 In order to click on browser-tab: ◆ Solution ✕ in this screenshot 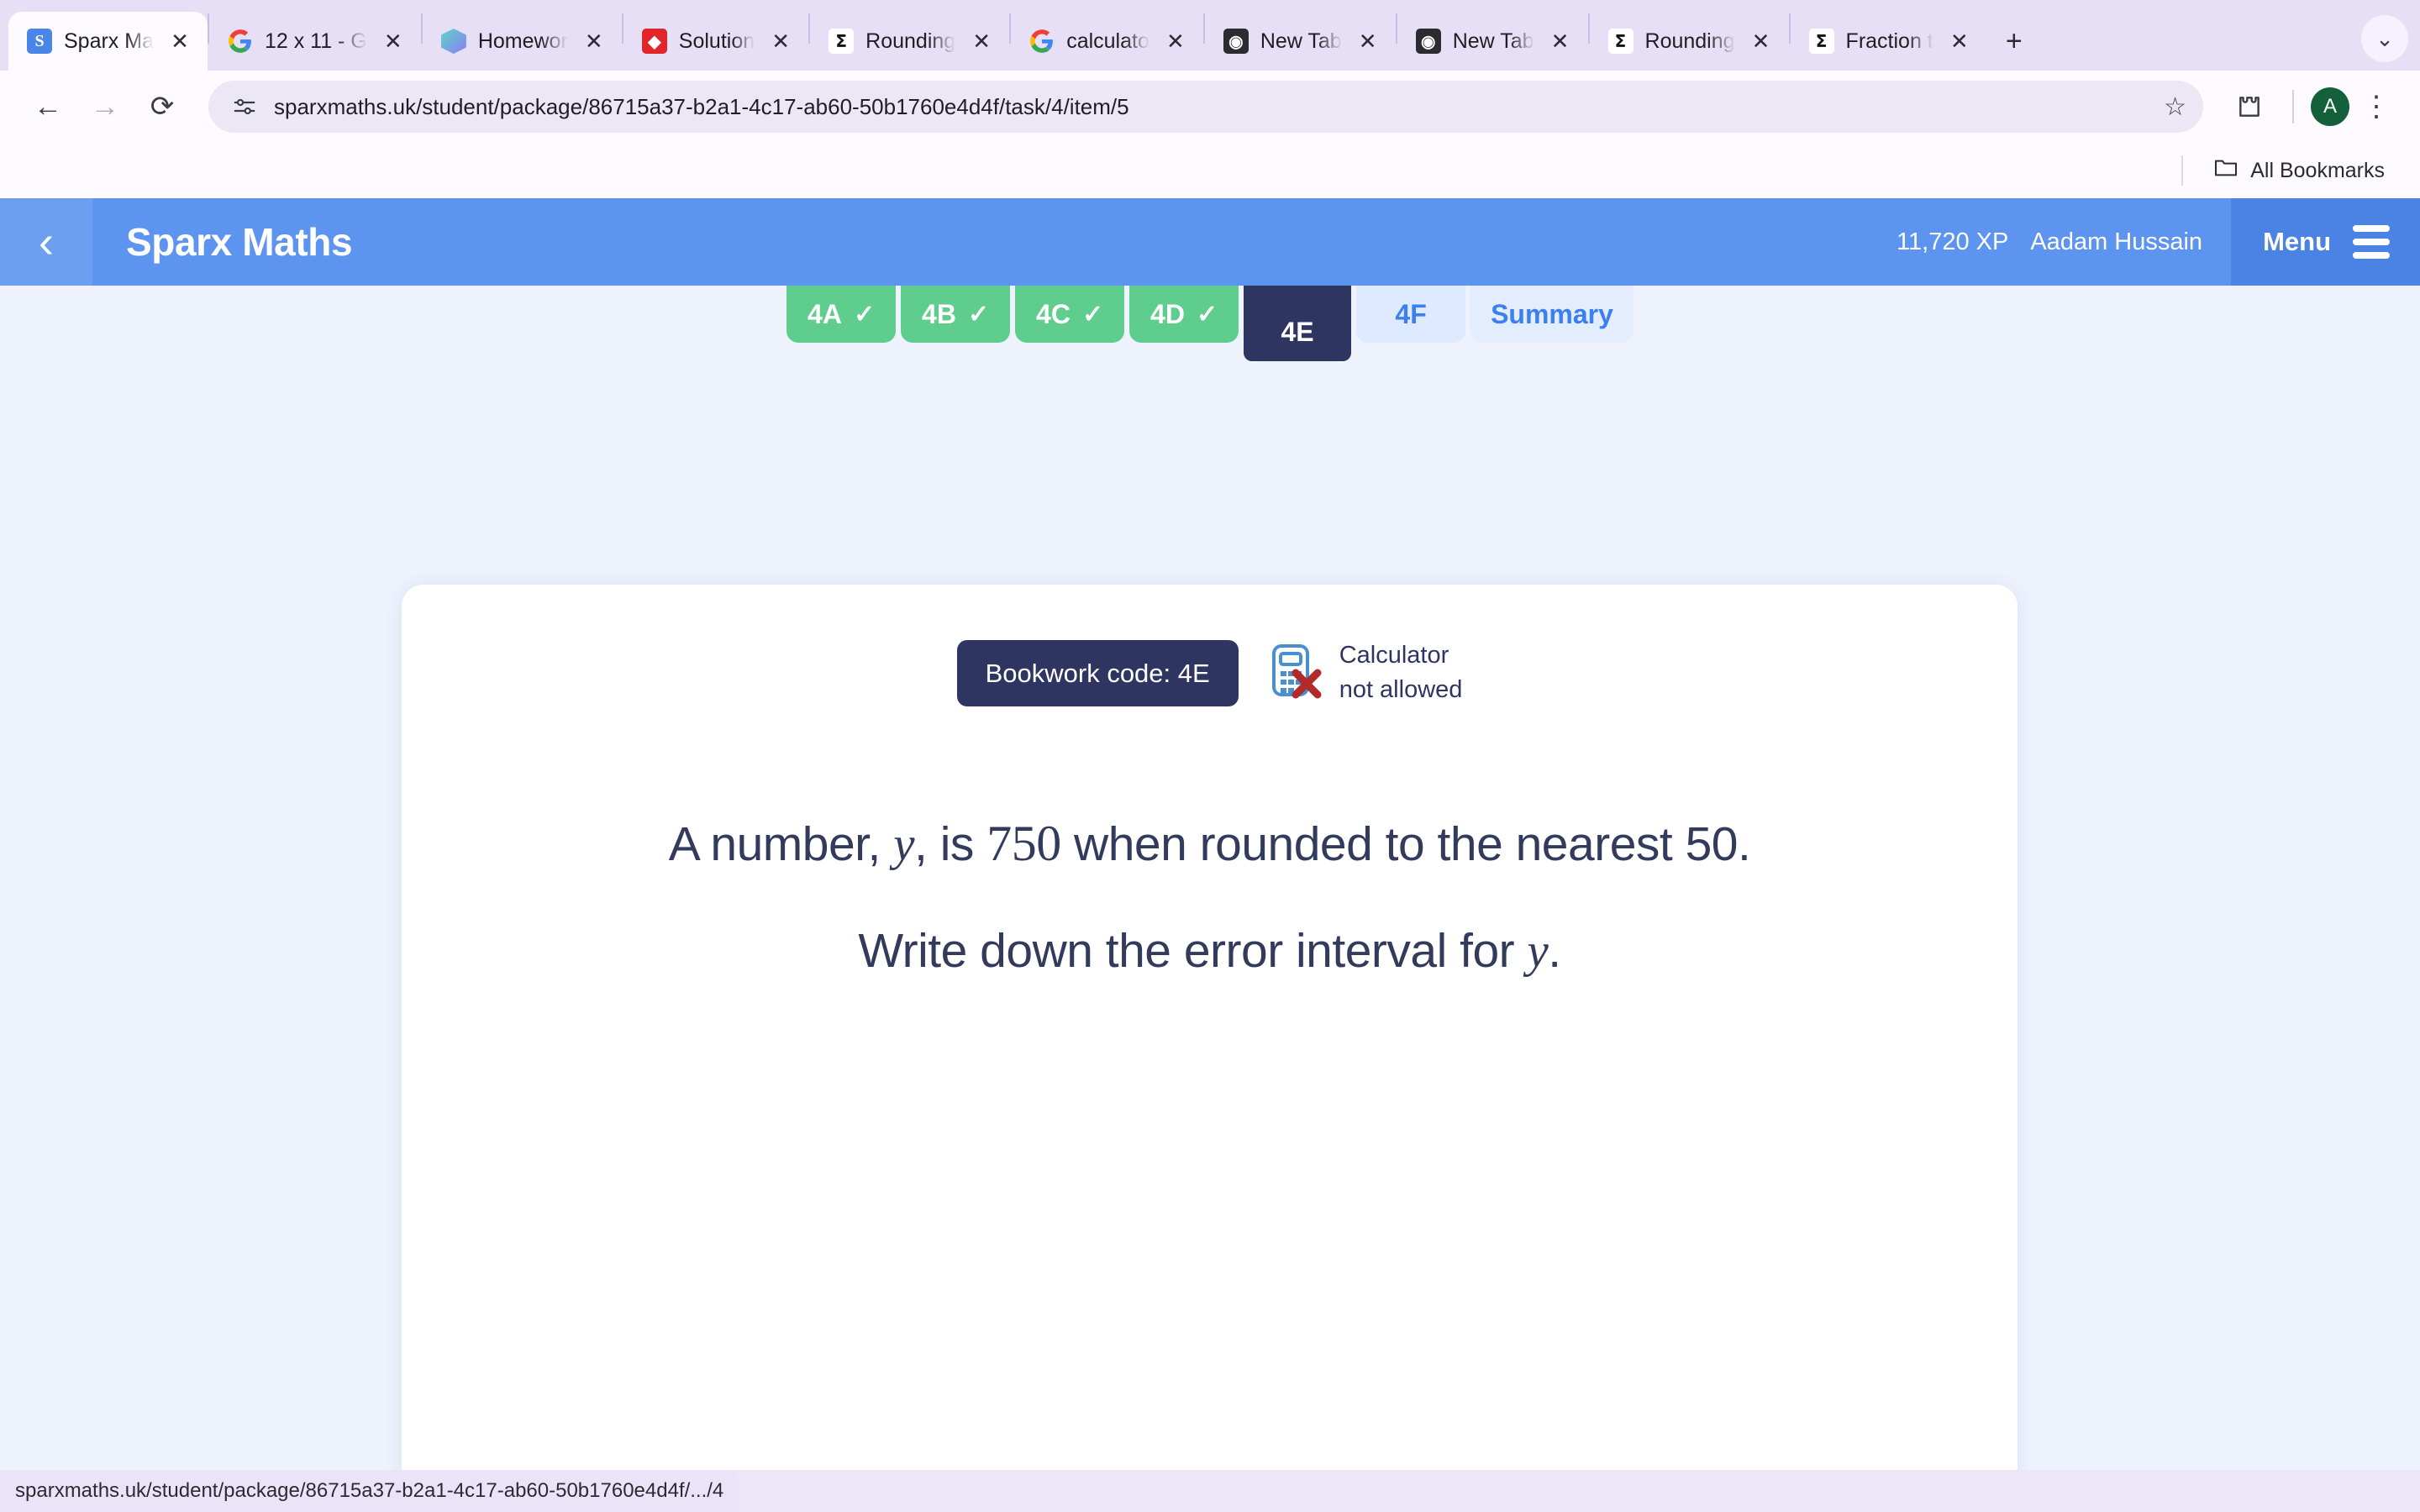, I will do `click(716, 41)`.